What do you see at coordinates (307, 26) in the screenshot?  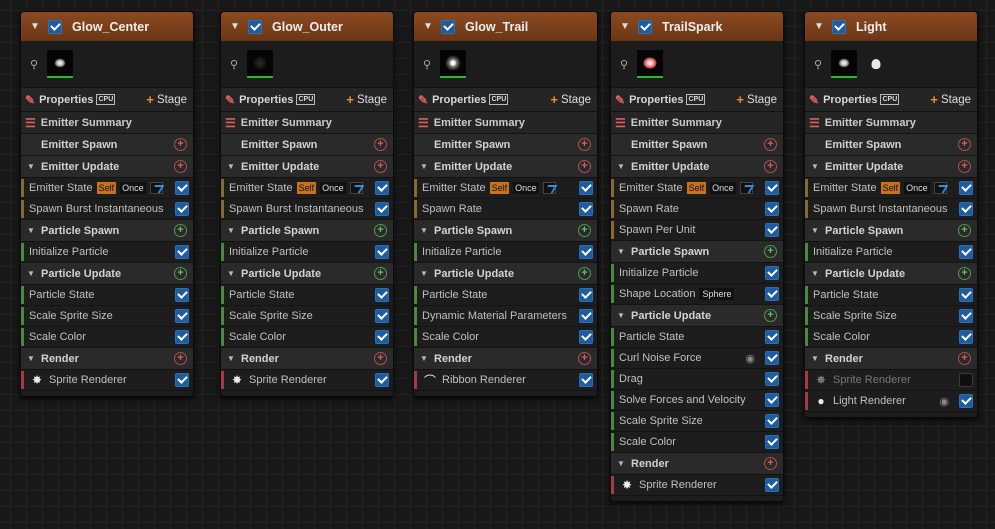 I see `emitter-header: ▼ Glow_Outer` at bounding box center [307, 26].